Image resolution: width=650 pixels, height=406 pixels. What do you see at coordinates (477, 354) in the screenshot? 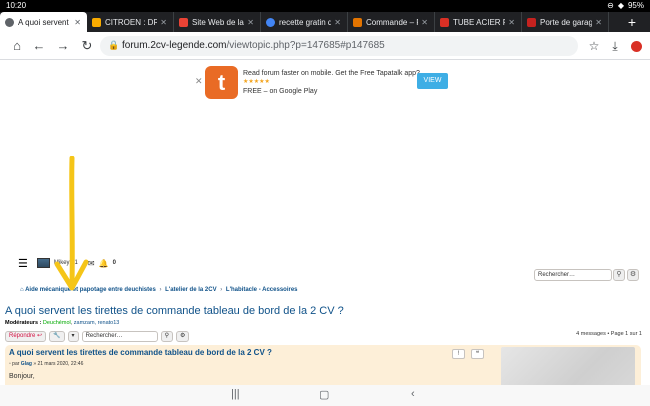
I see `quote-icon: ❝` at bounding box center [477, 354].